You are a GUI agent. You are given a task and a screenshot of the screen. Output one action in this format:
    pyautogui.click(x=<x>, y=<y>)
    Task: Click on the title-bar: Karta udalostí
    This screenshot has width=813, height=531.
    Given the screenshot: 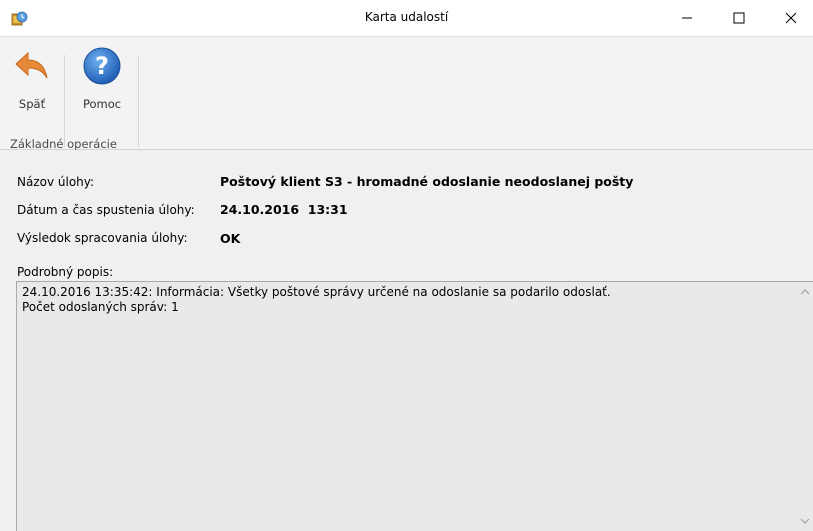 What is the action you would take?
    pyautogui.click(x=406, y=18)
    